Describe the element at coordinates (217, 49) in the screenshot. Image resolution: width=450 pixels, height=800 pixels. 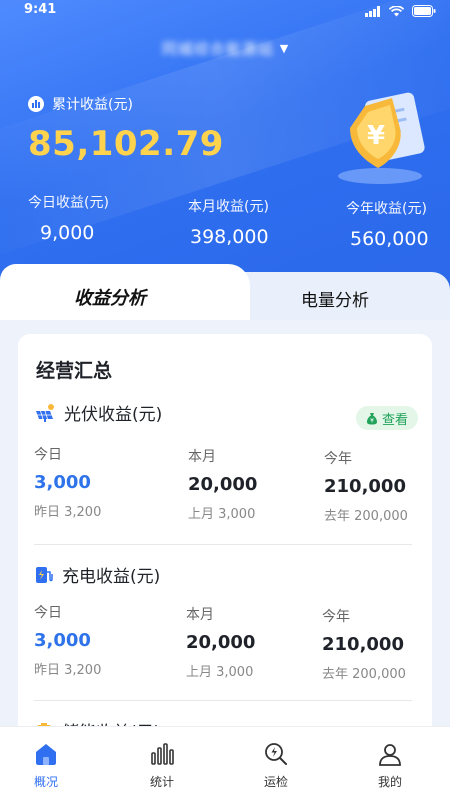
I see `station-name: 同城综合能源站` at that location.